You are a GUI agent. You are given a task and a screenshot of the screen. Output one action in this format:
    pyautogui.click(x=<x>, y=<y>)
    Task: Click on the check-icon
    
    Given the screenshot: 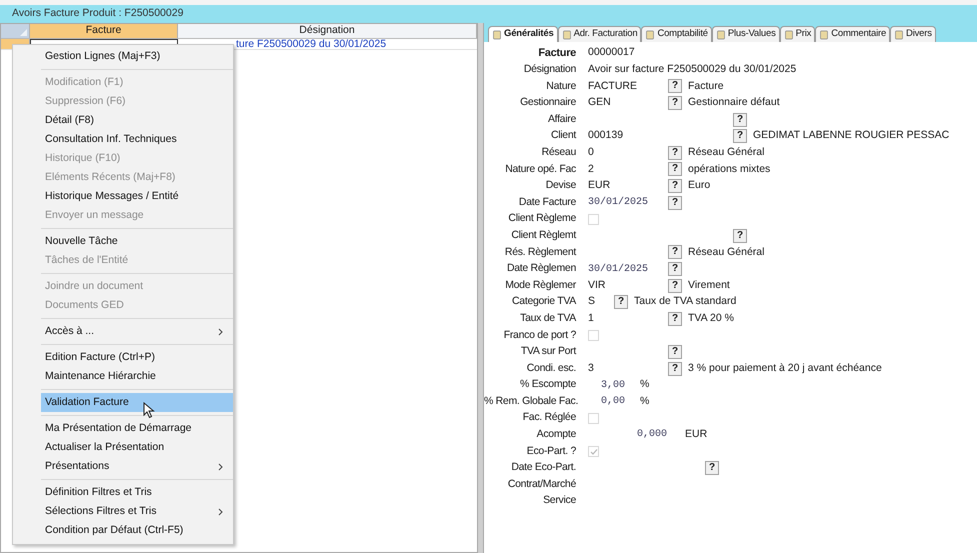 What is the action you would take?
    pyautogui.click(x=594, y=452)
    